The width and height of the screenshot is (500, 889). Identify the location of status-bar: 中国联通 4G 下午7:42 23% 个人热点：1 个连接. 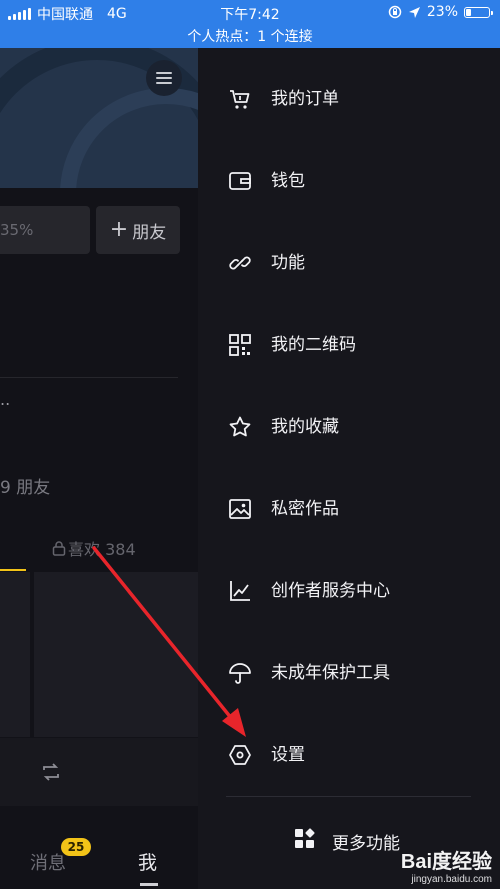
(250, 24).